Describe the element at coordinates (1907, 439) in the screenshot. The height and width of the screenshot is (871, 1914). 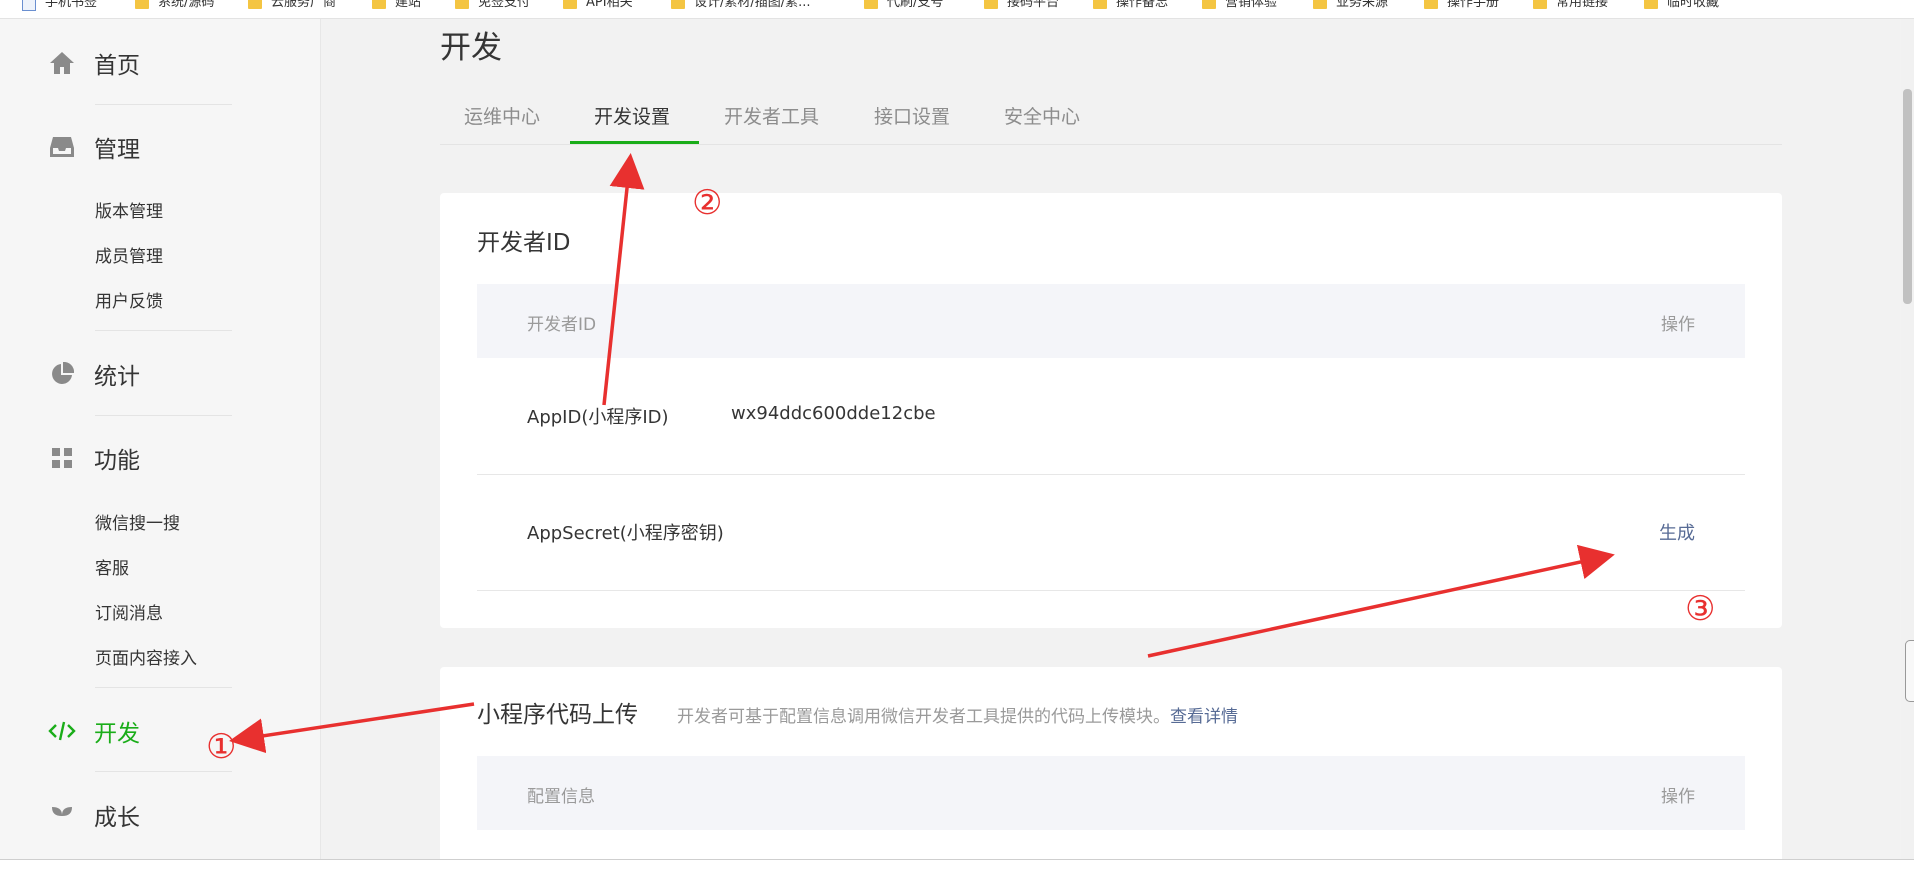
I see `scrollbar` at that location.